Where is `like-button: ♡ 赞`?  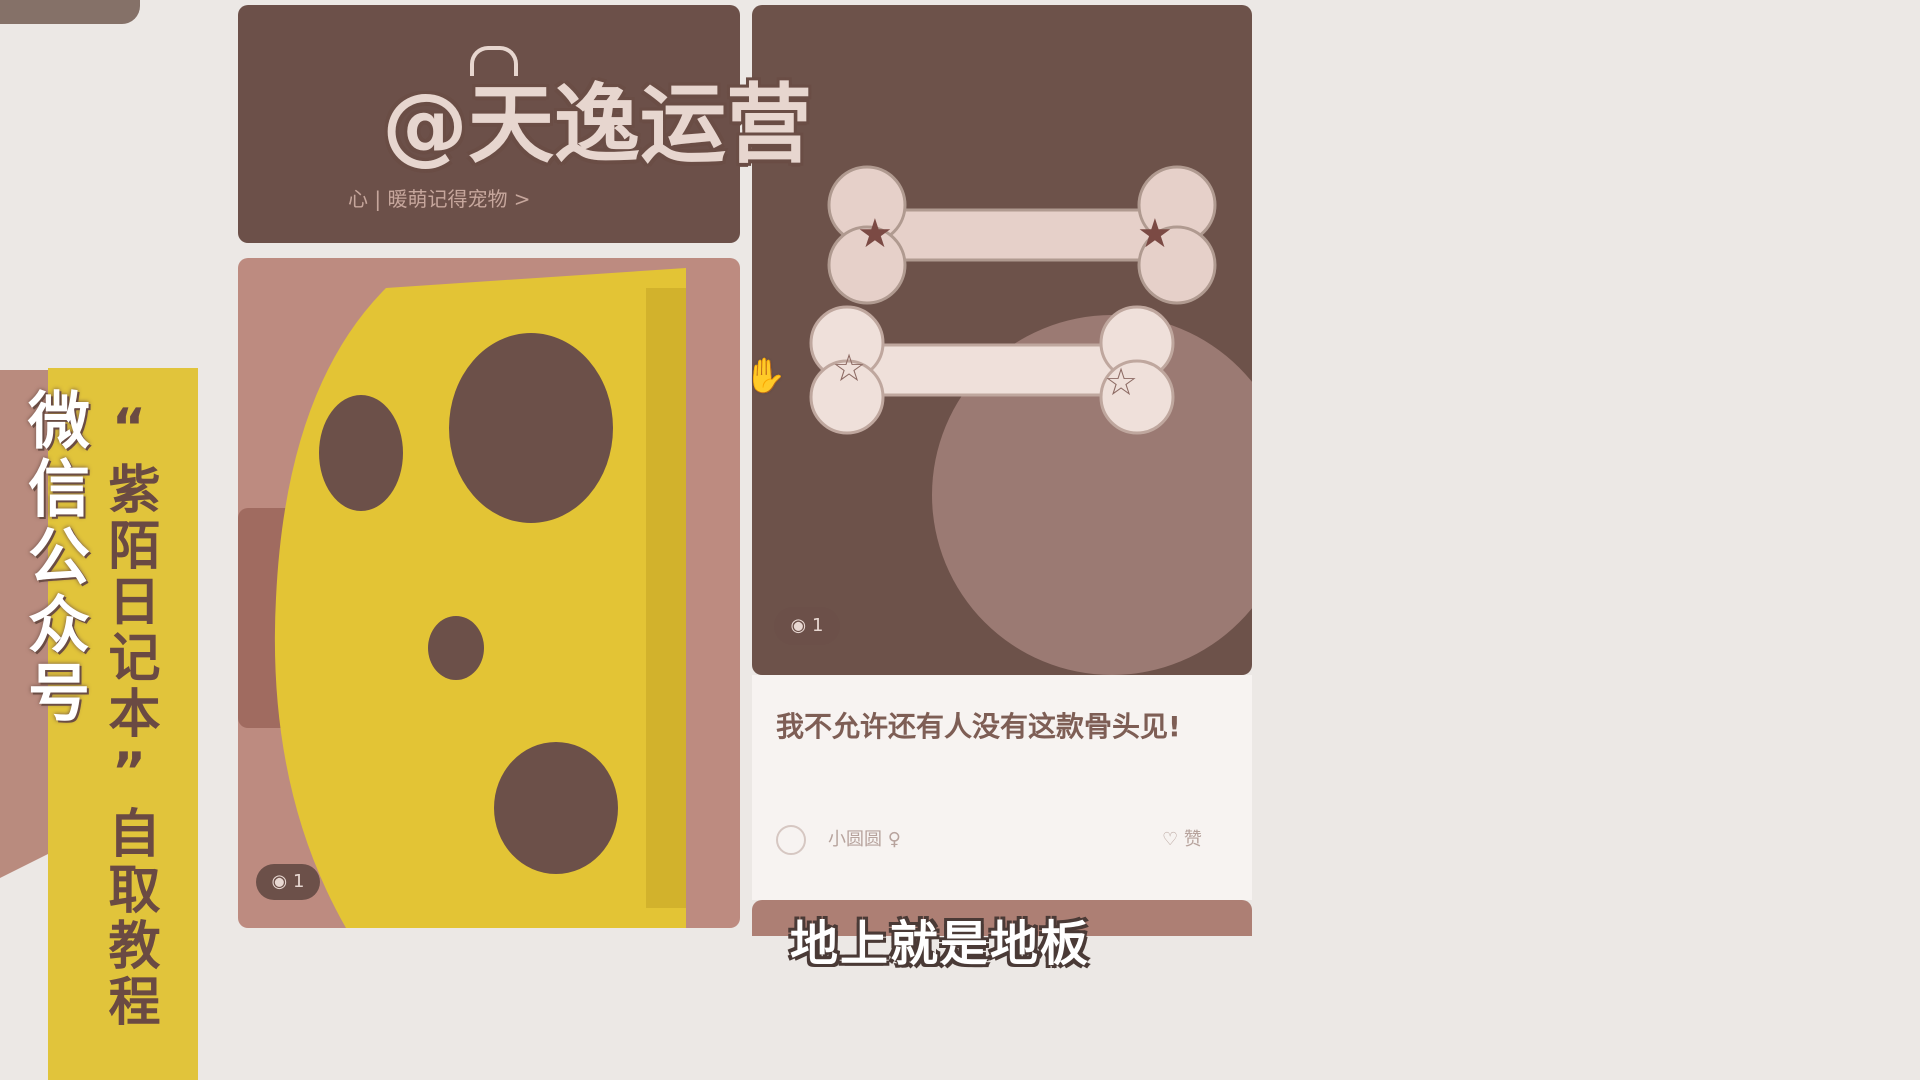
like-button: ♡ 赞 is located at coordinates (1182, 838).